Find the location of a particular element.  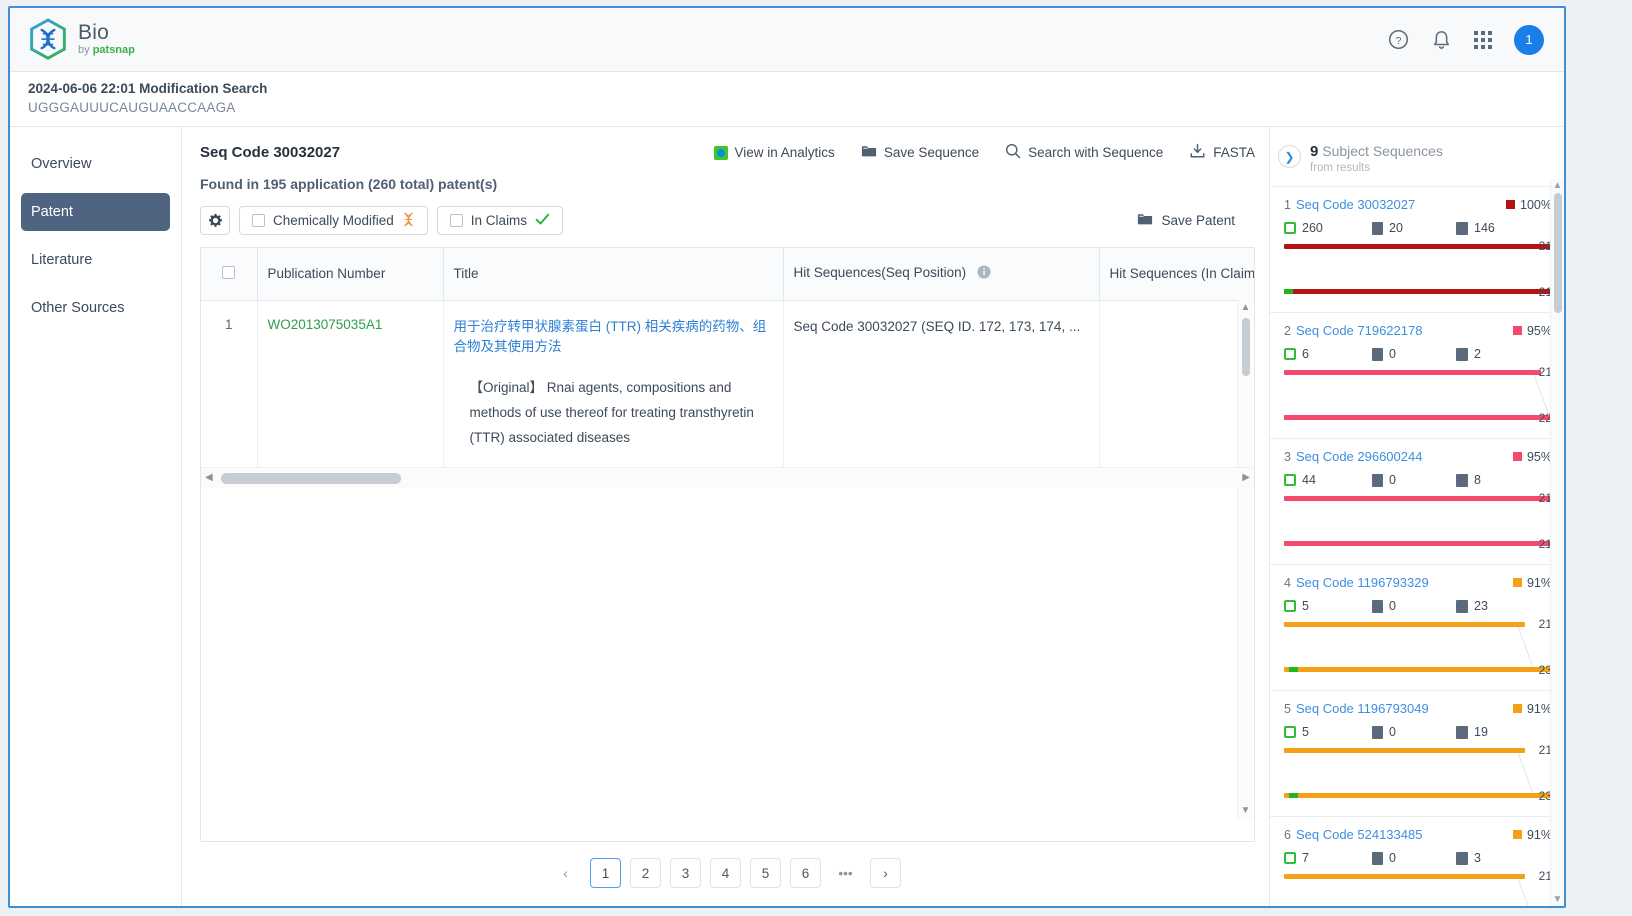

chemically-modified-filter: Chemically Modified is located at coordinates (333, 220).